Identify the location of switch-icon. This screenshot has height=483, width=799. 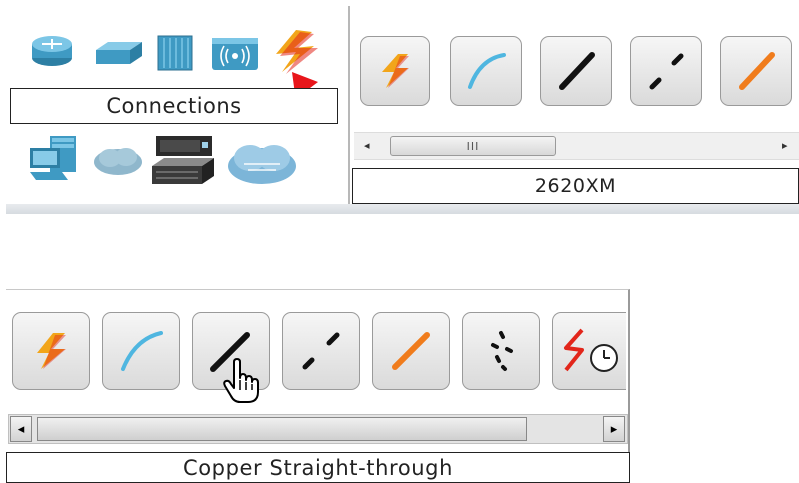
(118, 56).